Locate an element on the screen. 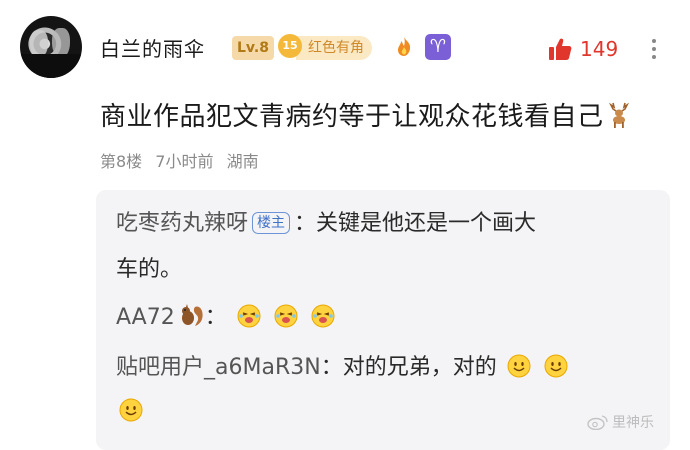 The height and width of the screenshot is (450, 690). aries-zodiac-icon: ♈ is located at coordinates (438, 47).